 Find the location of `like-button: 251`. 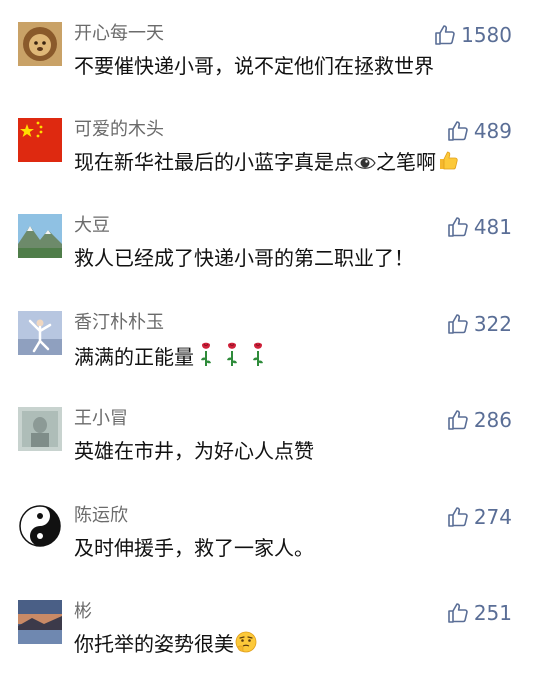

like-button: 251 is located at coordinates (479, 613).